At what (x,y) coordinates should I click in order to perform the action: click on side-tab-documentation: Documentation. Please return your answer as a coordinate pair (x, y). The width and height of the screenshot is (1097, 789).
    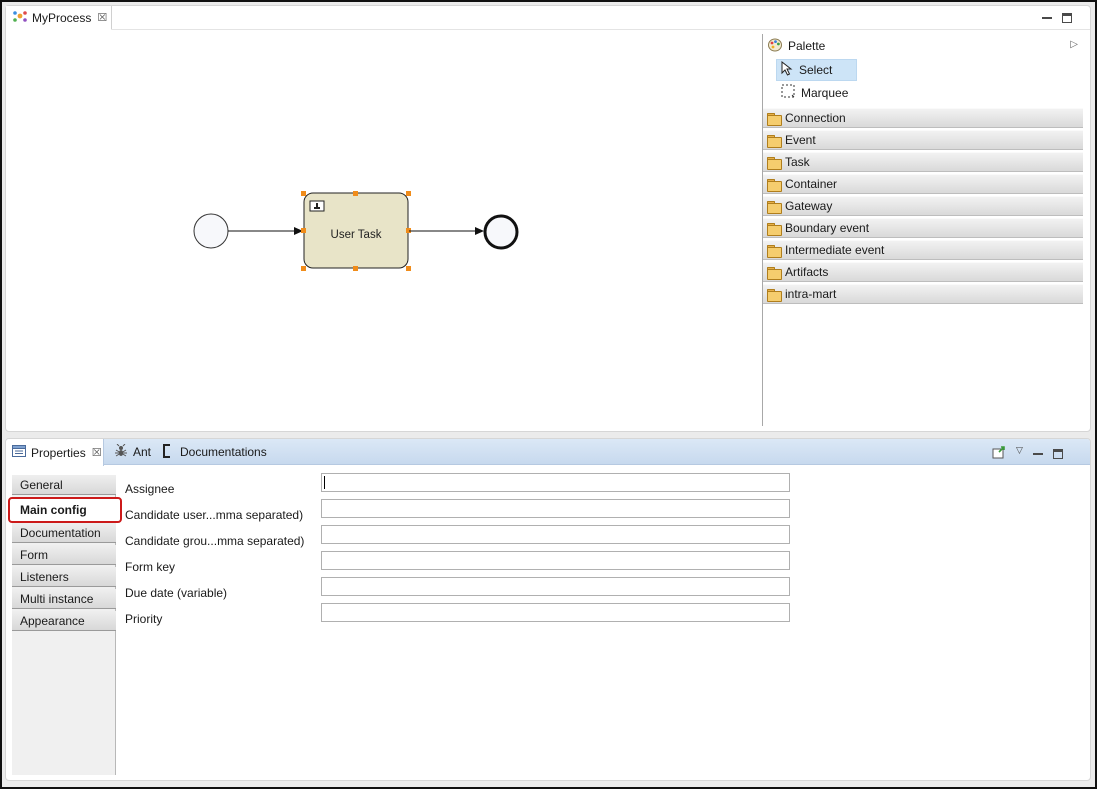
    Looking at the image, I should click on (64, 533).